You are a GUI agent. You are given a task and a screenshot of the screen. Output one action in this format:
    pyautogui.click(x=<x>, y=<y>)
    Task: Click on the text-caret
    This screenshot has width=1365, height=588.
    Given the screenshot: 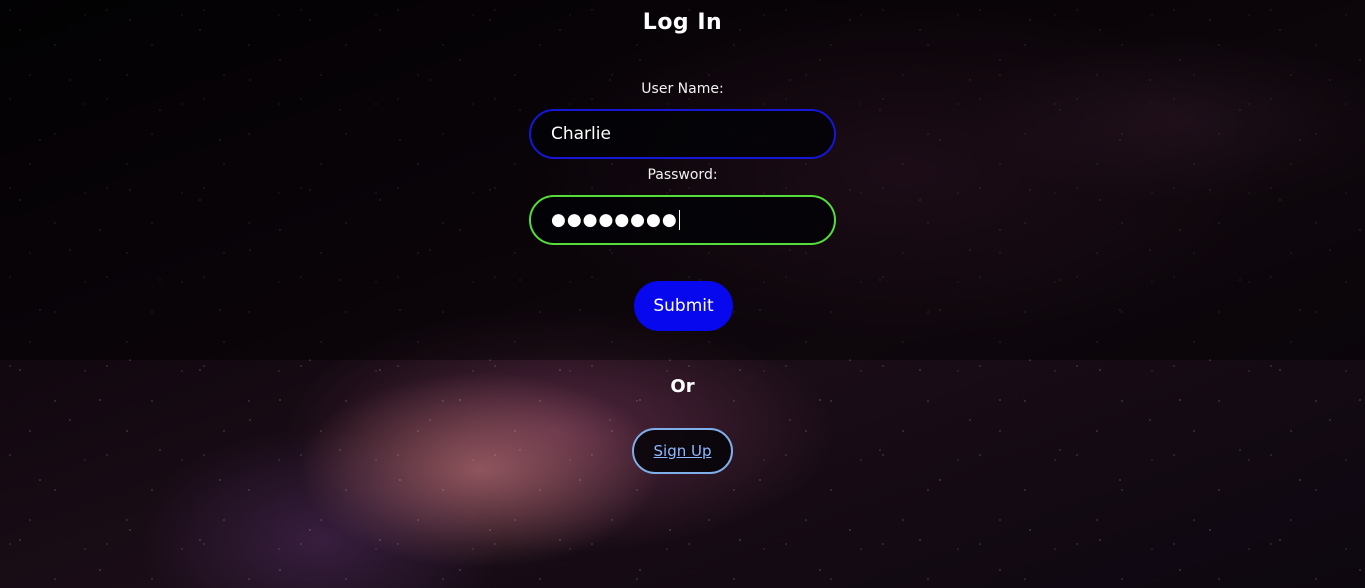 What is the action you would take?
    pyautogui.click(x=679, y=220)
    